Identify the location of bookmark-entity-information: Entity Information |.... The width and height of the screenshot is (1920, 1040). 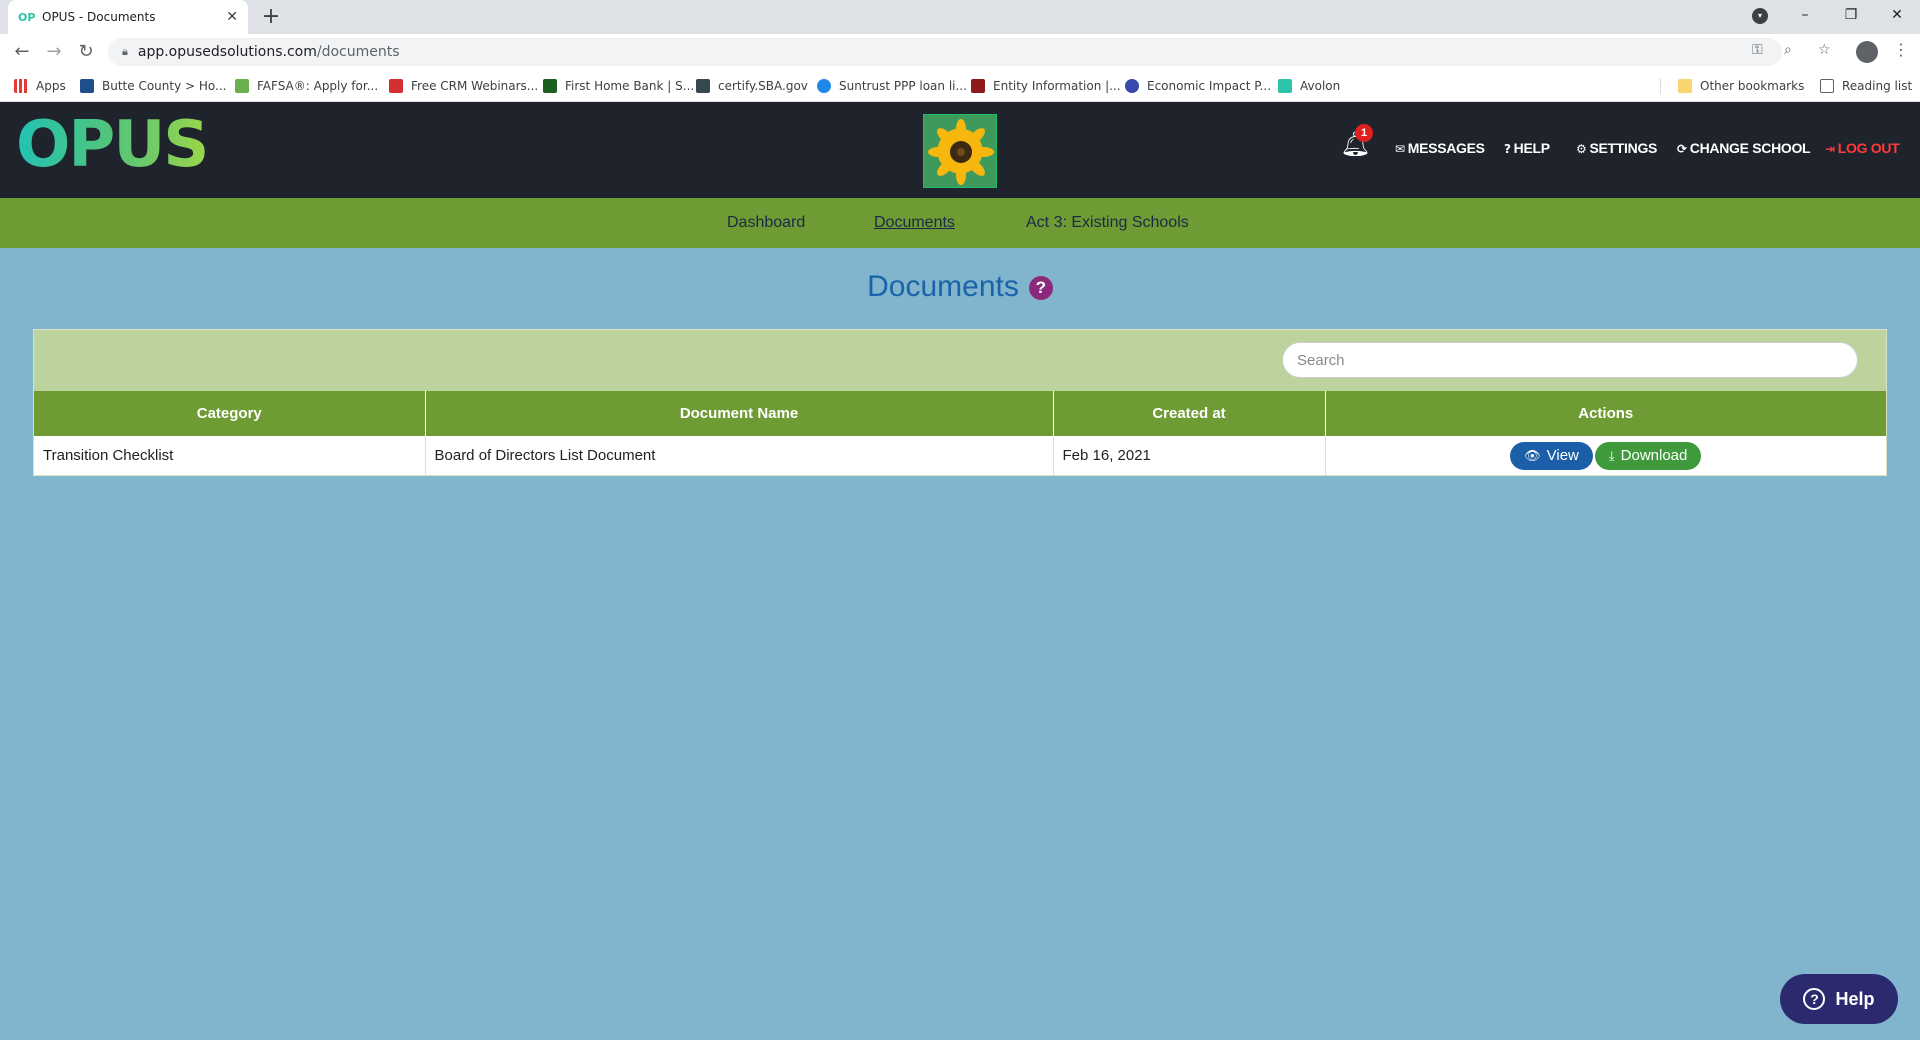
(1046, 86).